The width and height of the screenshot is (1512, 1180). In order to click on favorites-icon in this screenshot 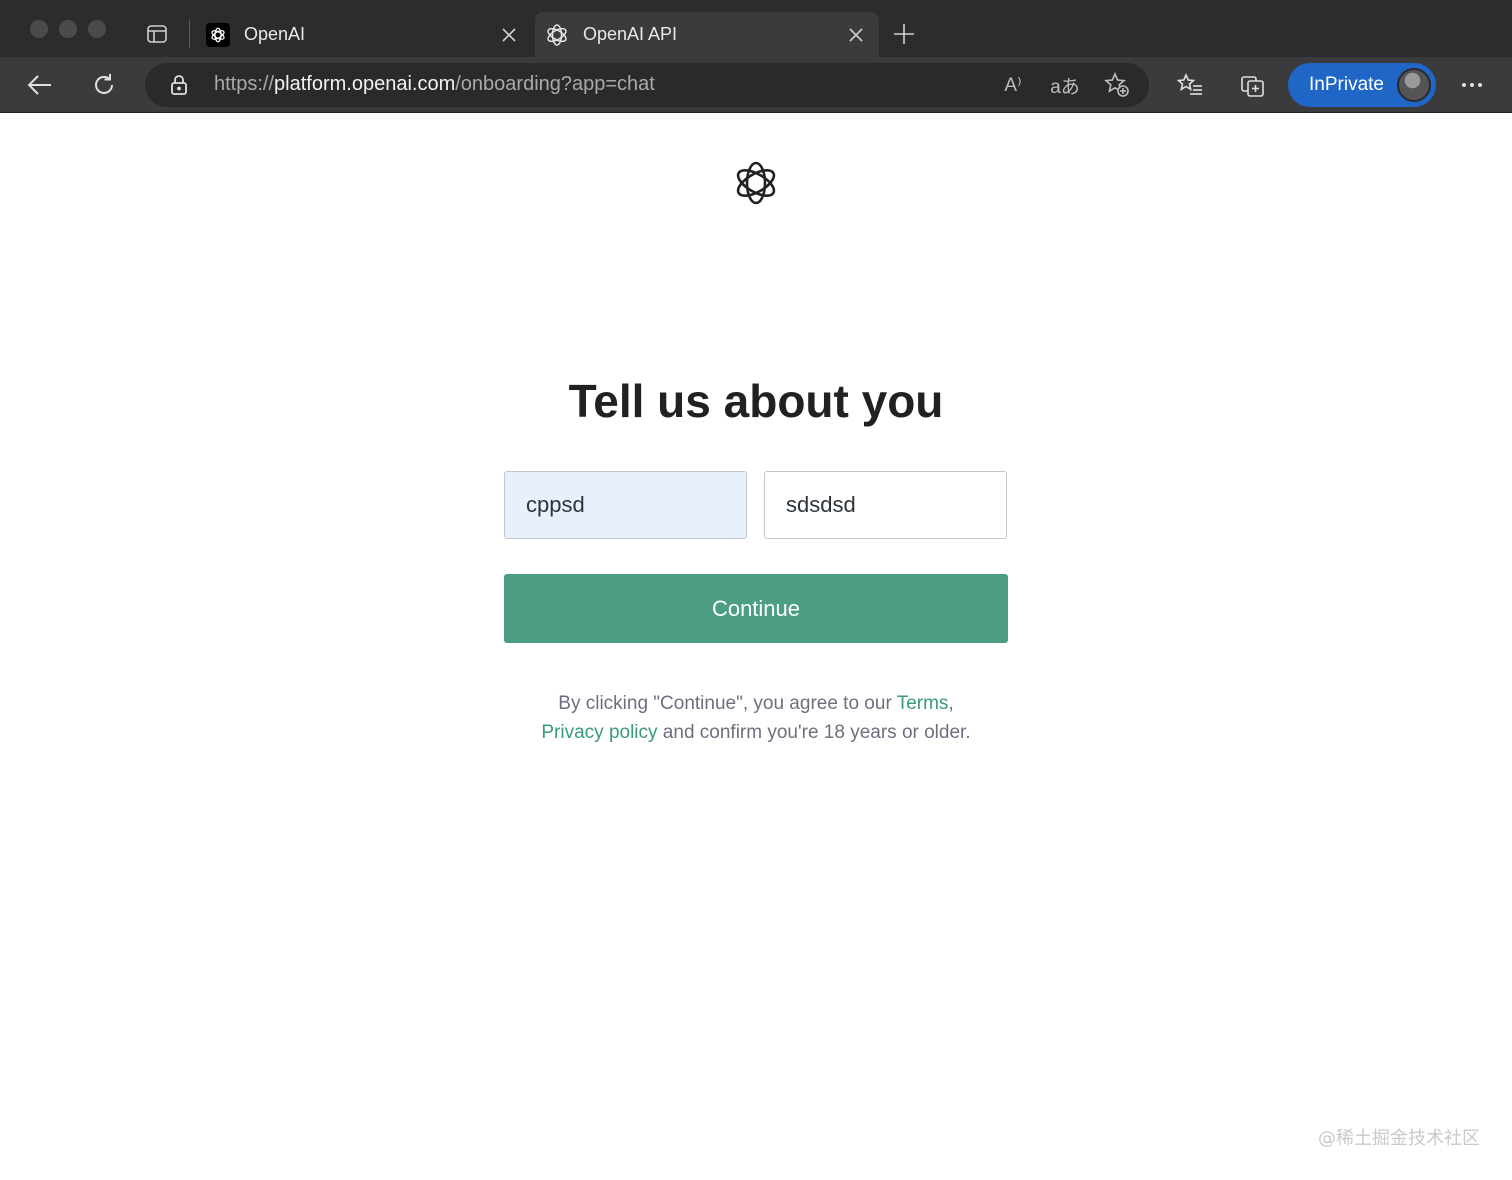, I will do `click(1190, 85)`.